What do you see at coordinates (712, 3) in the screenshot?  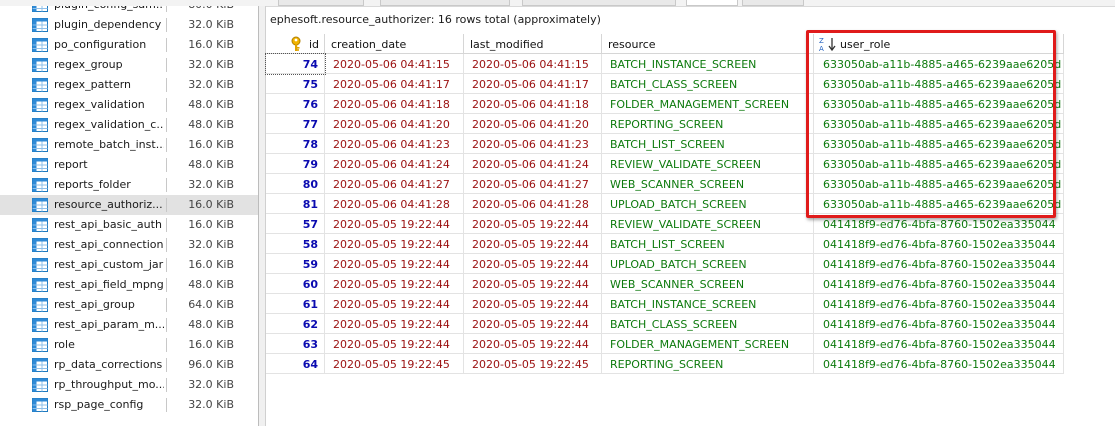 I see `tab-active` at bounding box center [712, 3].